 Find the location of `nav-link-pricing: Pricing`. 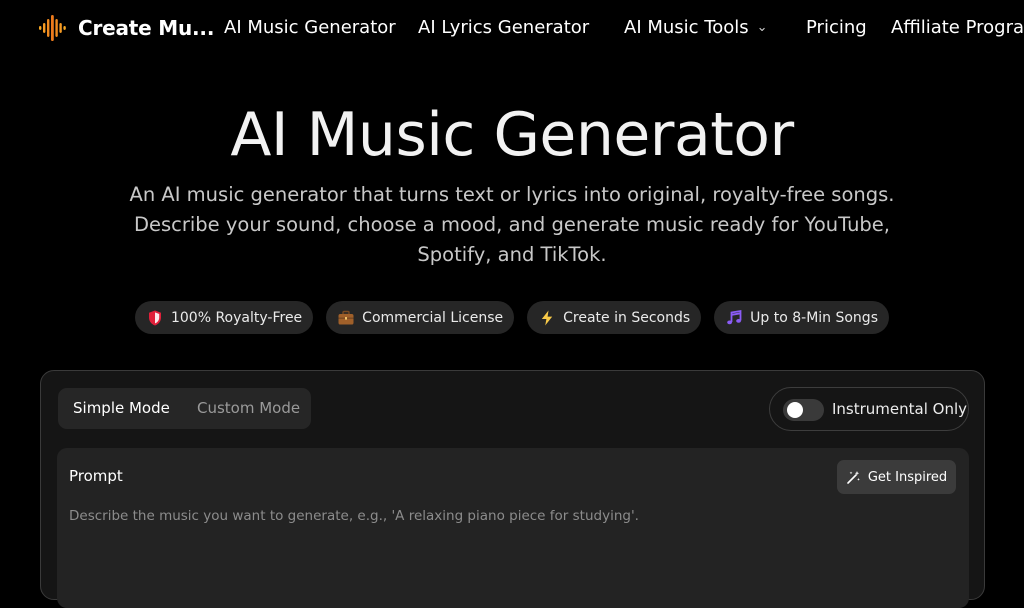

nav-link-pricing: Pricing is located at coordinates (836, 27).